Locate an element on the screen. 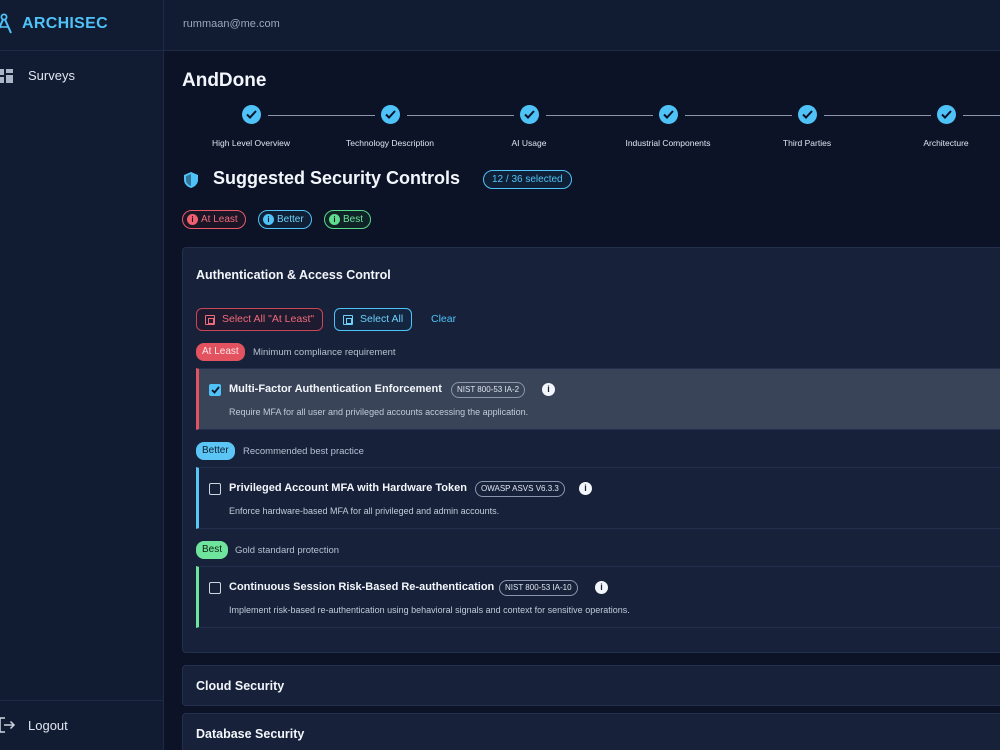 The image size is (1000, 750). control-title: Multi-Factor Authentication Enforcement is located at coordinates (335, 389).